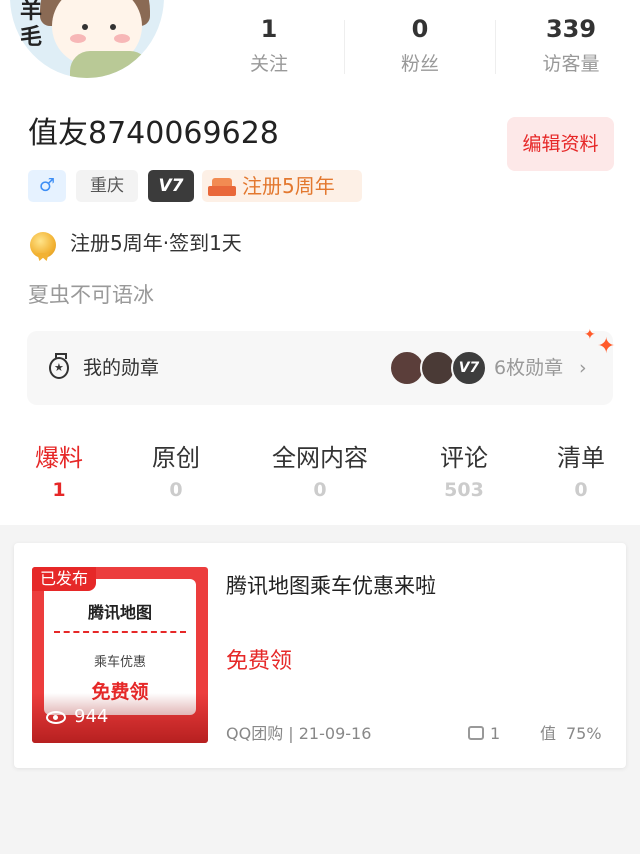 The image size is (640, 854). What do you see at coordinates (269, 45) in the screenshot?
I see `stat-following: 1 关注` at bounding box center [269, 45].